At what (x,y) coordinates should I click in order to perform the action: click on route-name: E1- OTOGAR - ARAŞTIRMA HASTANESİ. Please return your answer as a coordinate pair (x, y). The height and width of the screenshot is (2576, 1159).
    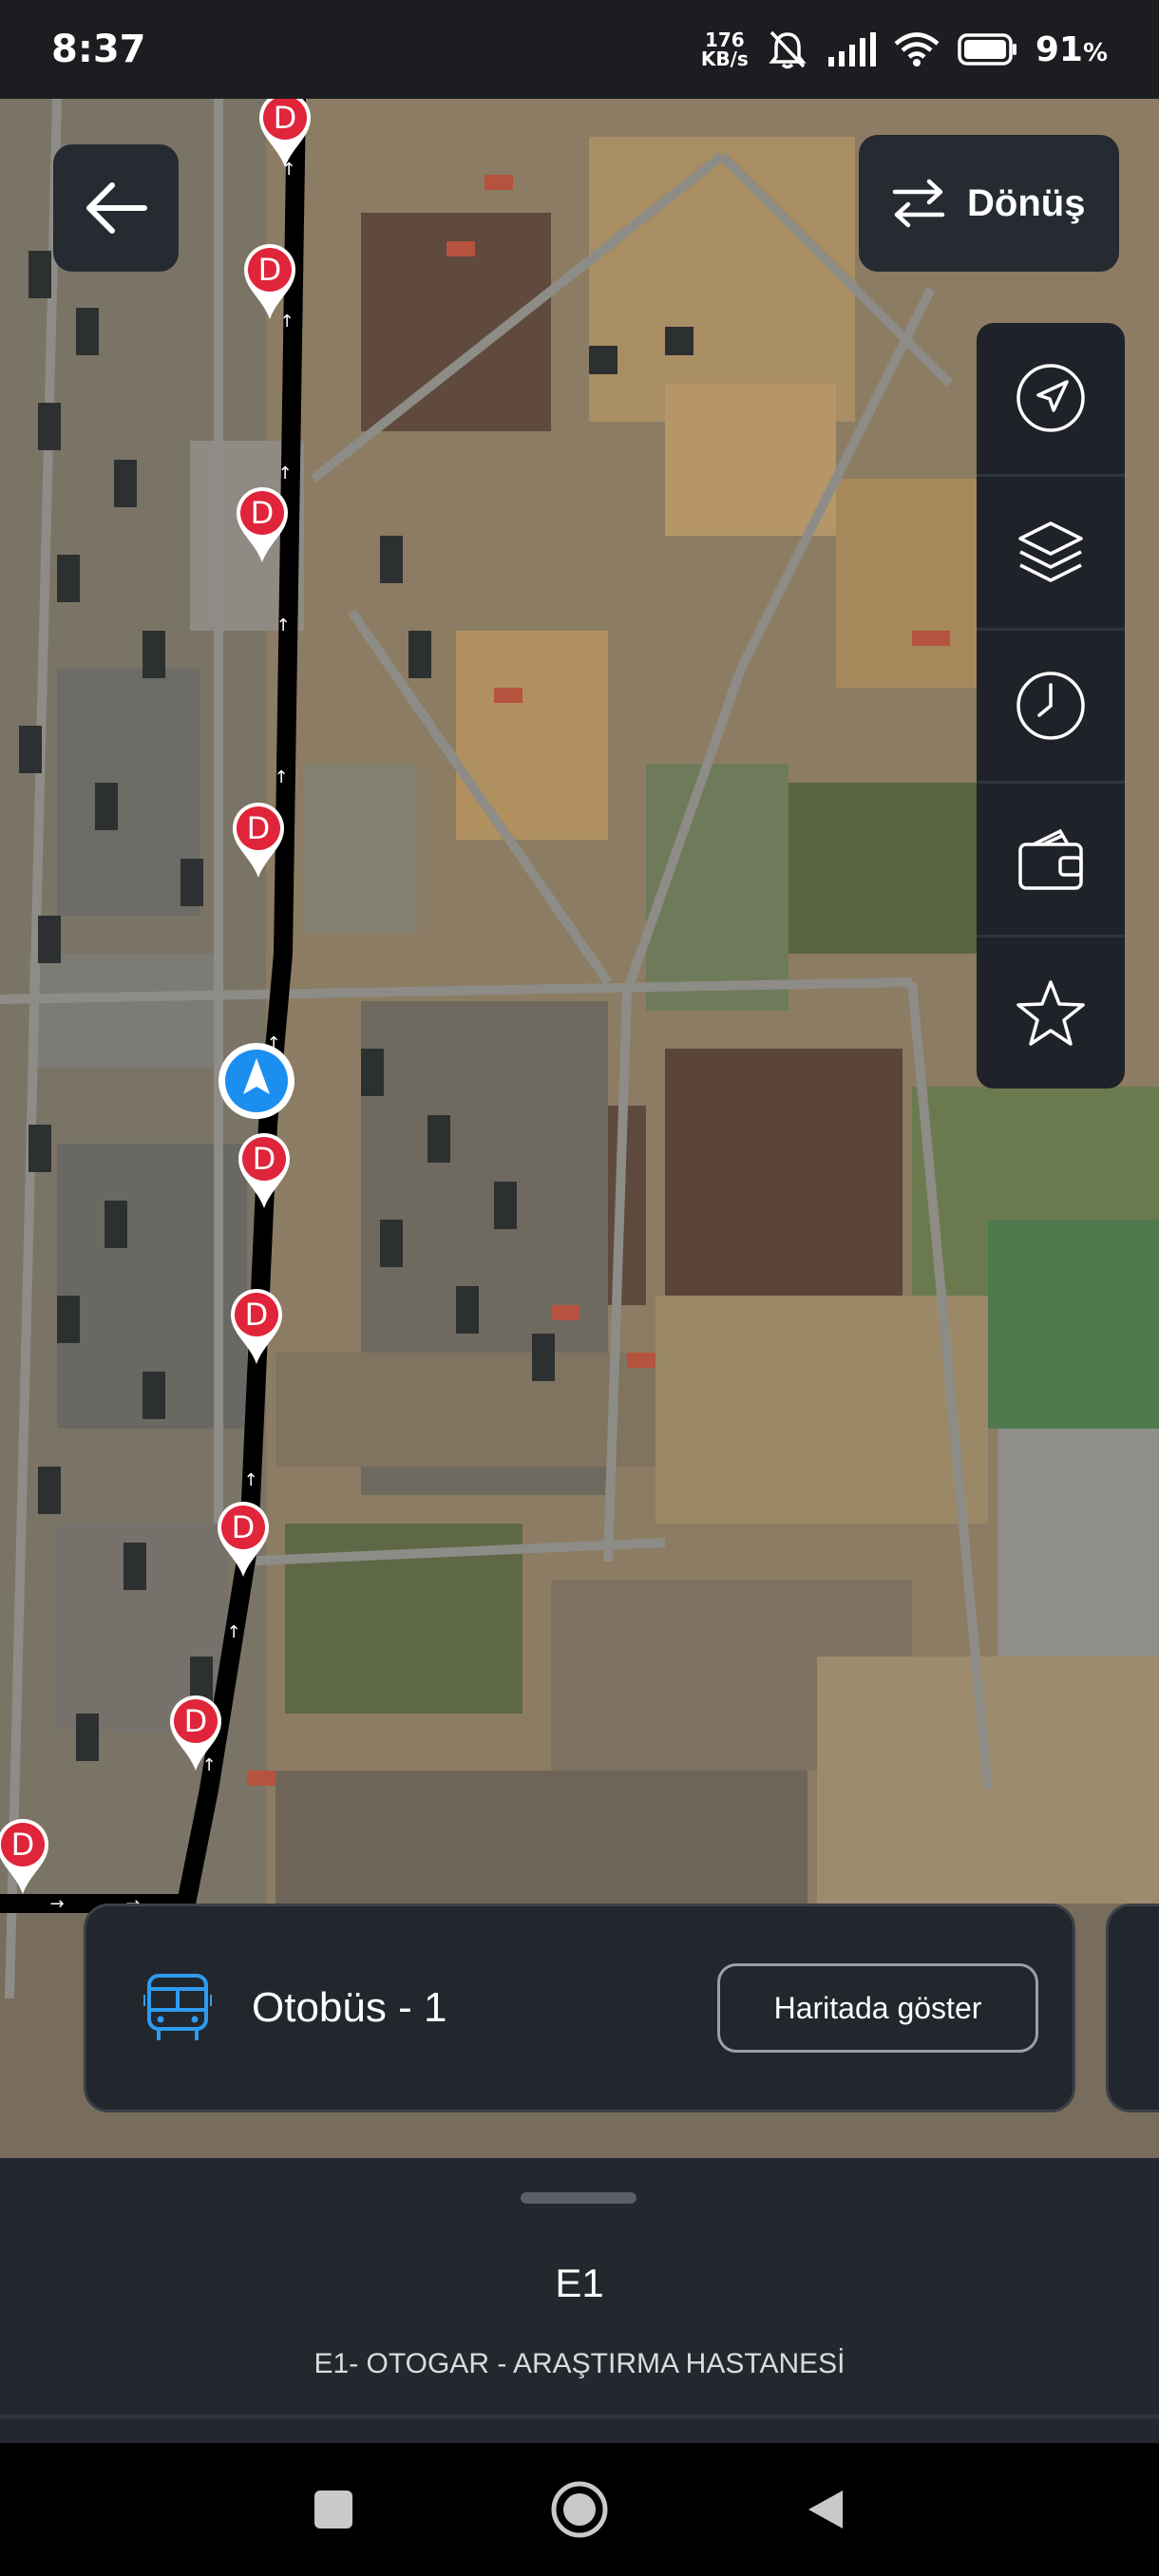
    Looking at the image, I should click on (580, 2363).